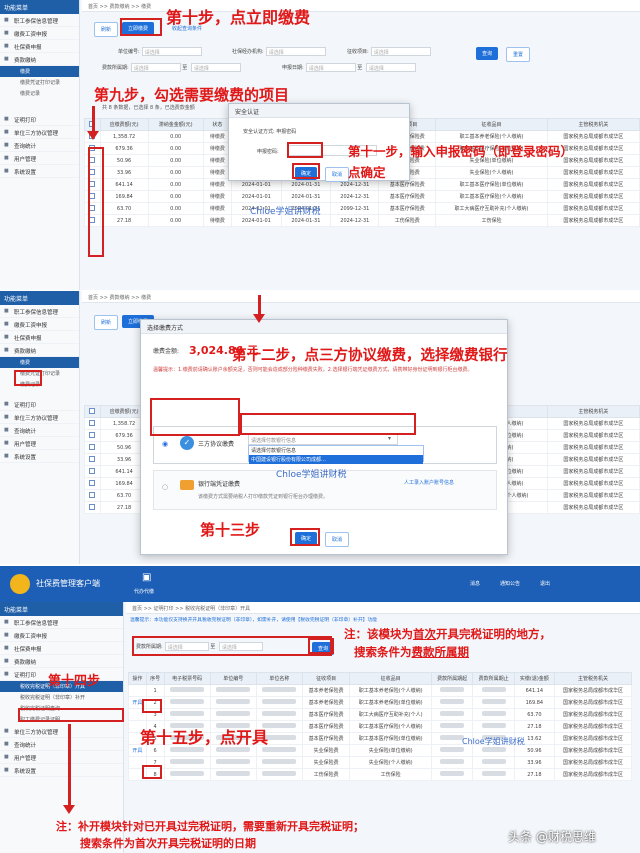 The width and height of the screenshot is (640, 853). What do you see at coordinates (187, 443) in the screenshot?
I see `shield-icon: ✓` at bounding box center [187, 443].